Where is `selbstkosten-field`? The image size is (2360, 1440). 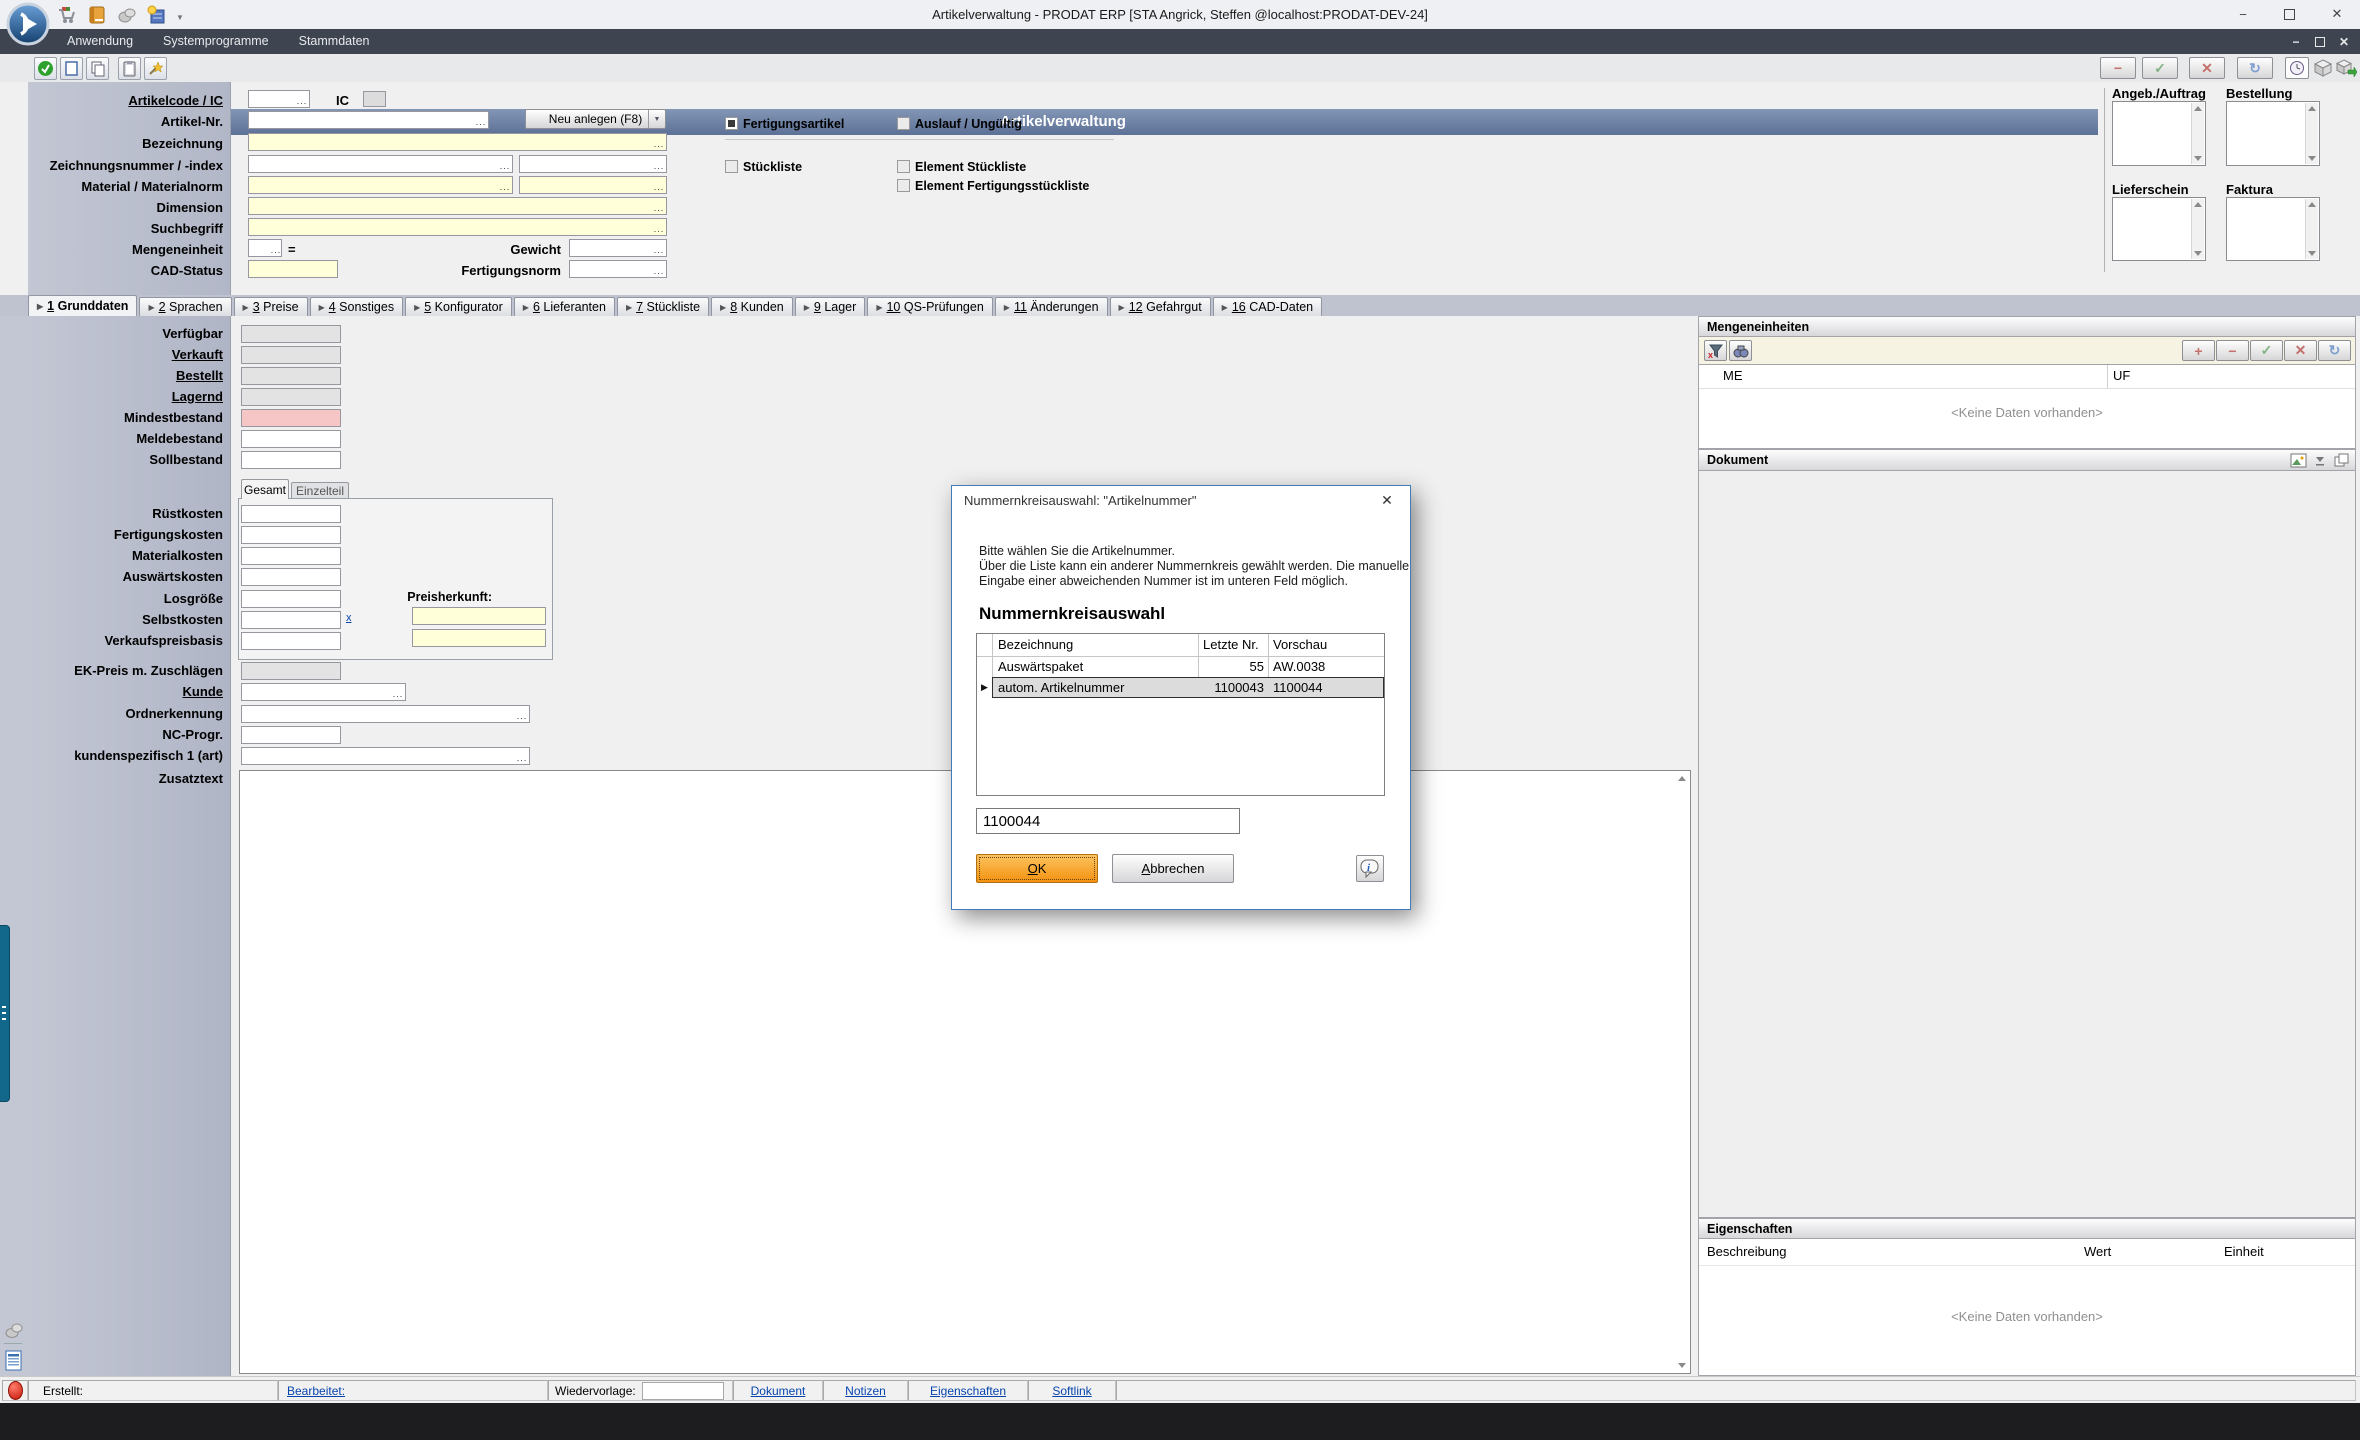
selbstkosten-field is located at coordinates (291, 620).